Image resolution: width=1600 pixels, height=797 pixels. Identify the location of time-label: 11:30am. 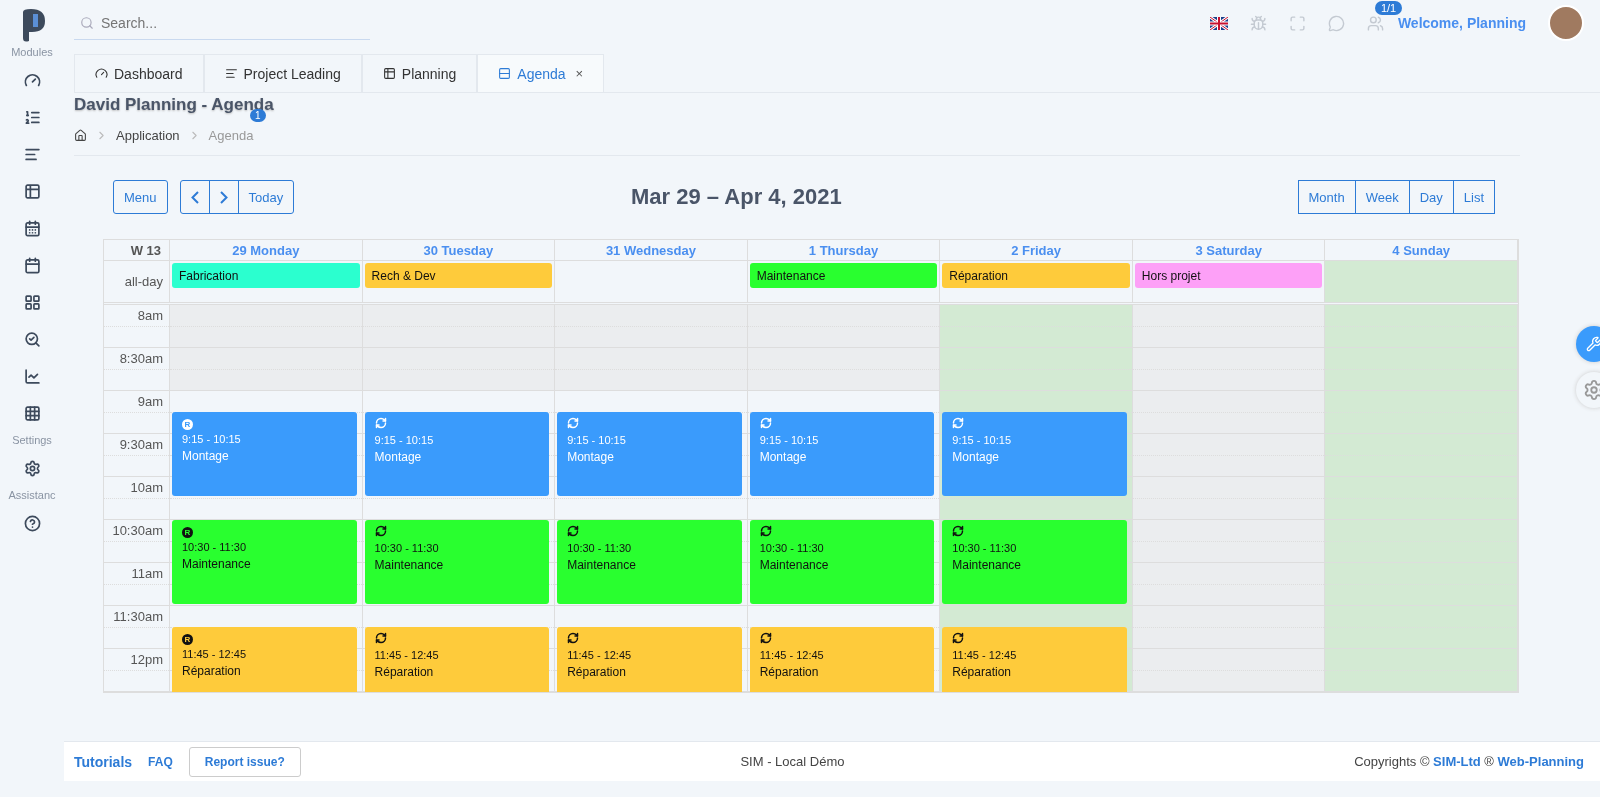
(138, 616).